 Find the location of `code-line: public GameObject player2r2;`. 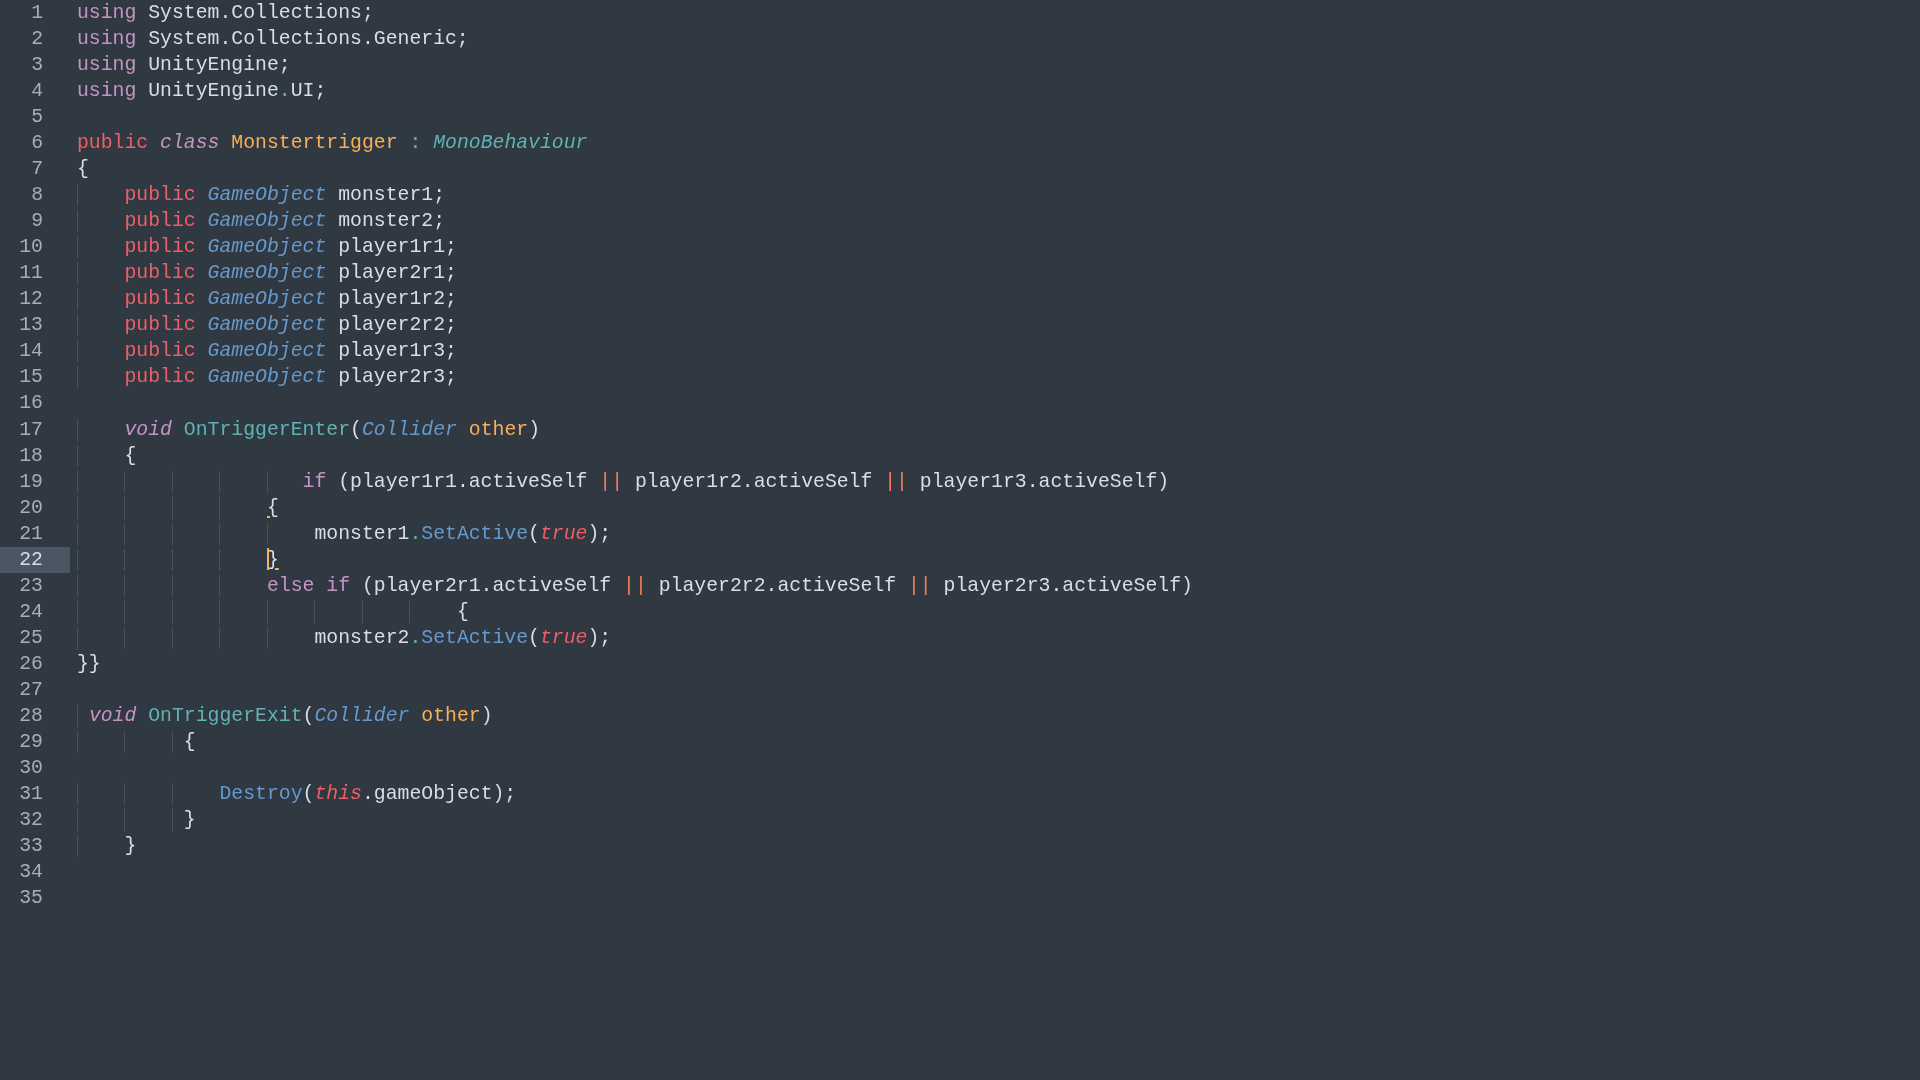

code-line: public GameObject player2r2; is located at coordinates (267, 325).